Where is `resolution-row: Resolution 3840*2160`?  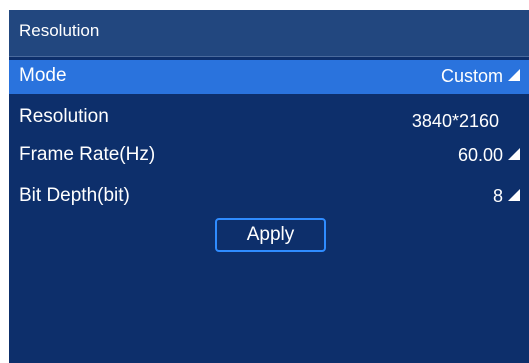
resolution-row: Resolution 3840*2160 is located at coordinates (269, 118).